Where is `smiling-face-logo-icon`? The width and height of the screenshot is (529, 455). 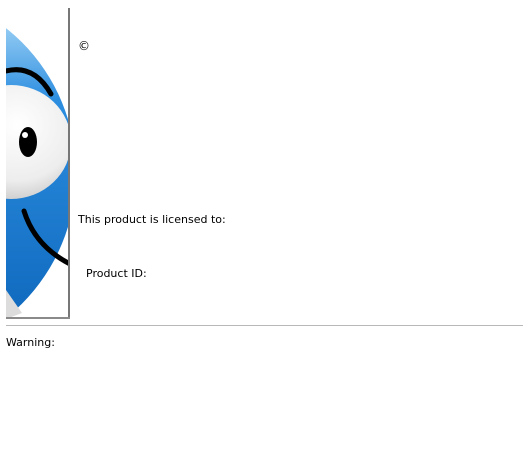 smiling-face-logo-icon is located at coordinates (38, 163).